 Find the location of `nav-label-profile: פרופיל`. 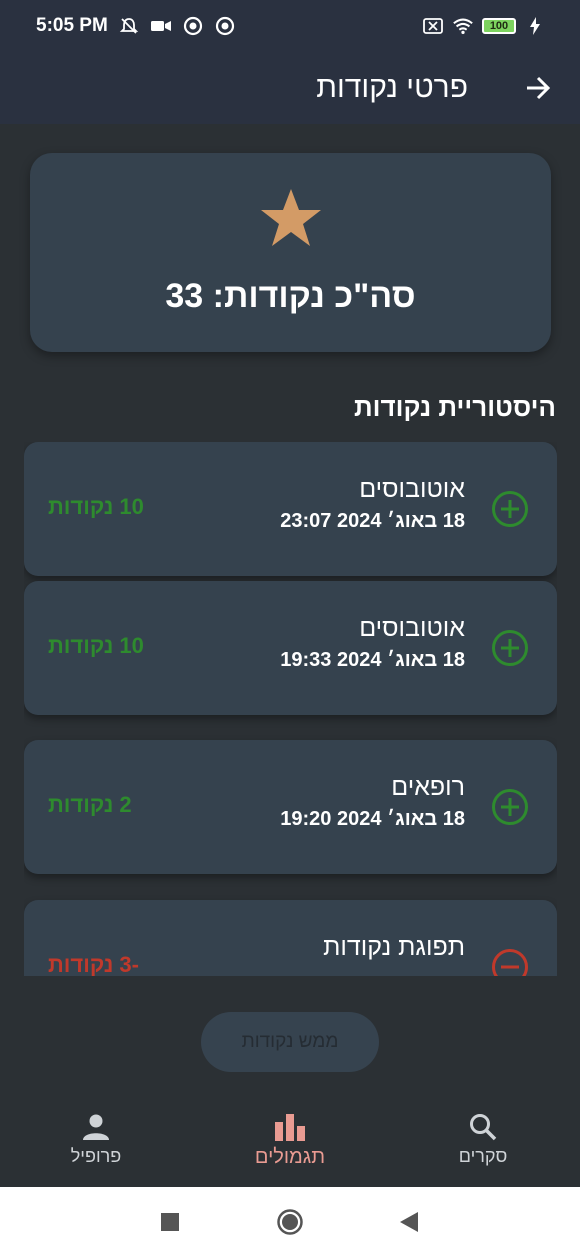

nav-label-profile: פרופיל is located at coordinates (96, 1156).